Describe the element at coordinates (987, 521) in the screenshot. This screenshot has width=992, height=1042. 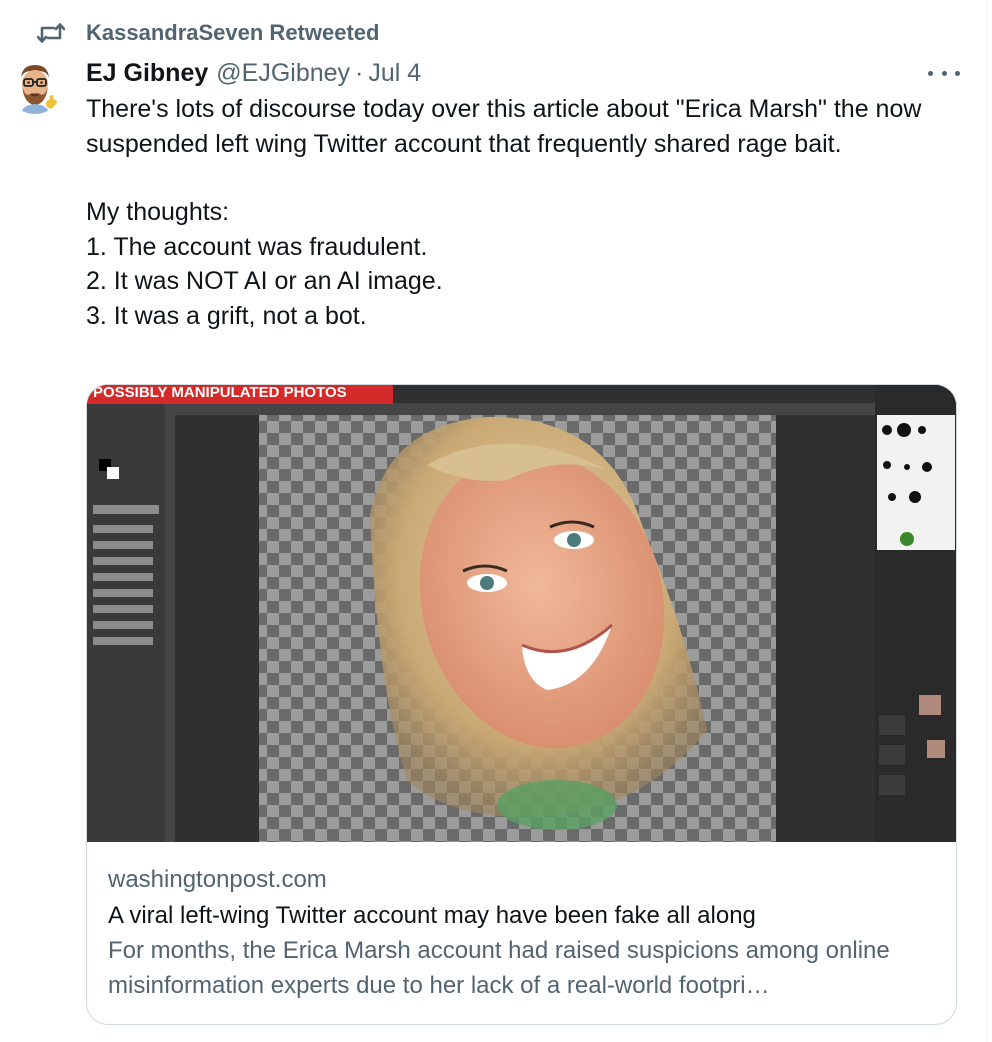
I see `timeline-border` at that location.